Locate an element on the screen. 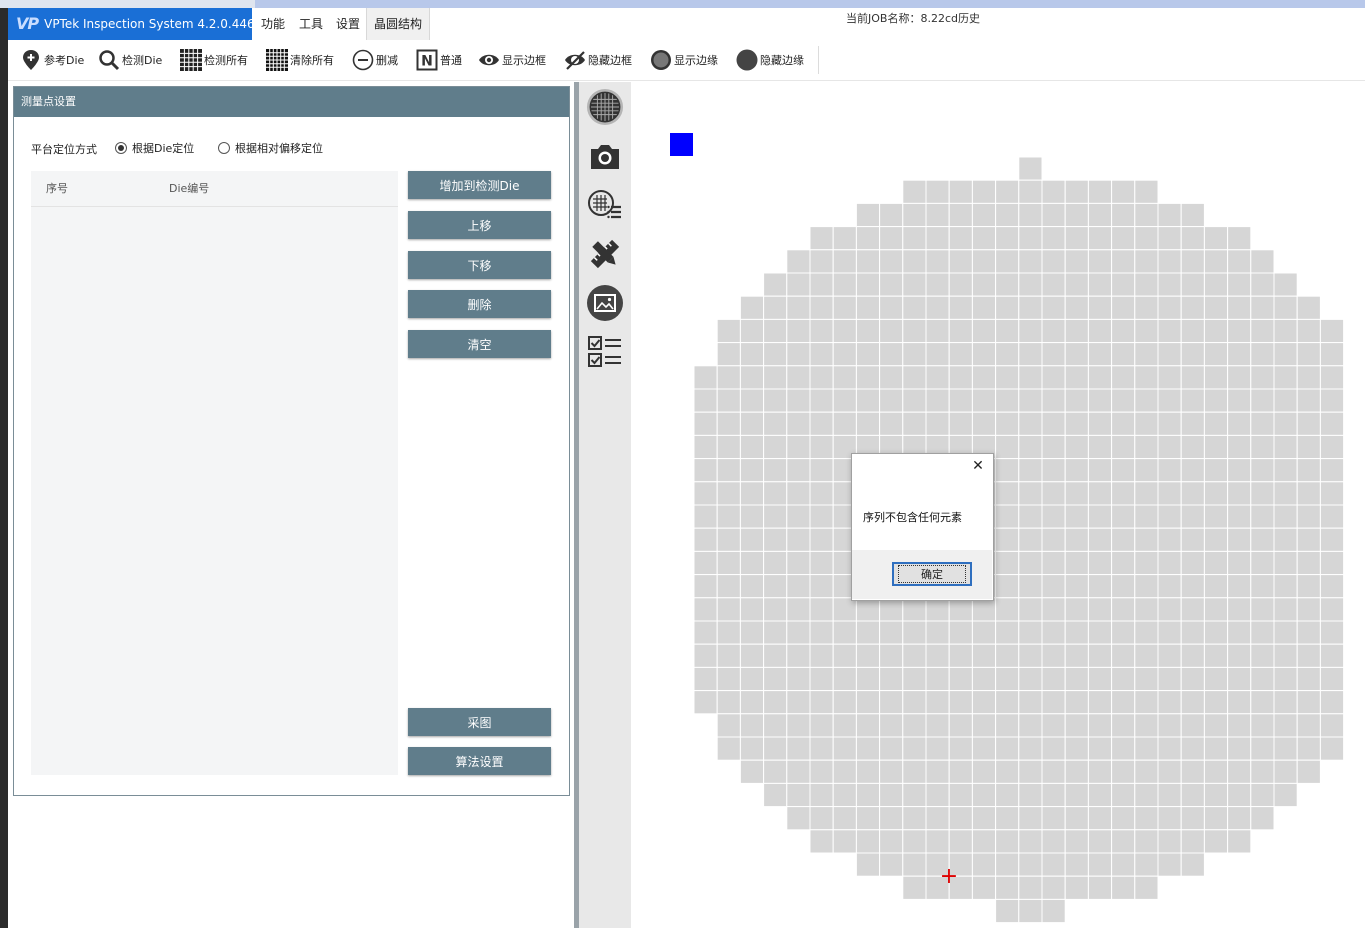  radio-offset-position: 根据相对偏移定位 is located at coordinates (270, 148).